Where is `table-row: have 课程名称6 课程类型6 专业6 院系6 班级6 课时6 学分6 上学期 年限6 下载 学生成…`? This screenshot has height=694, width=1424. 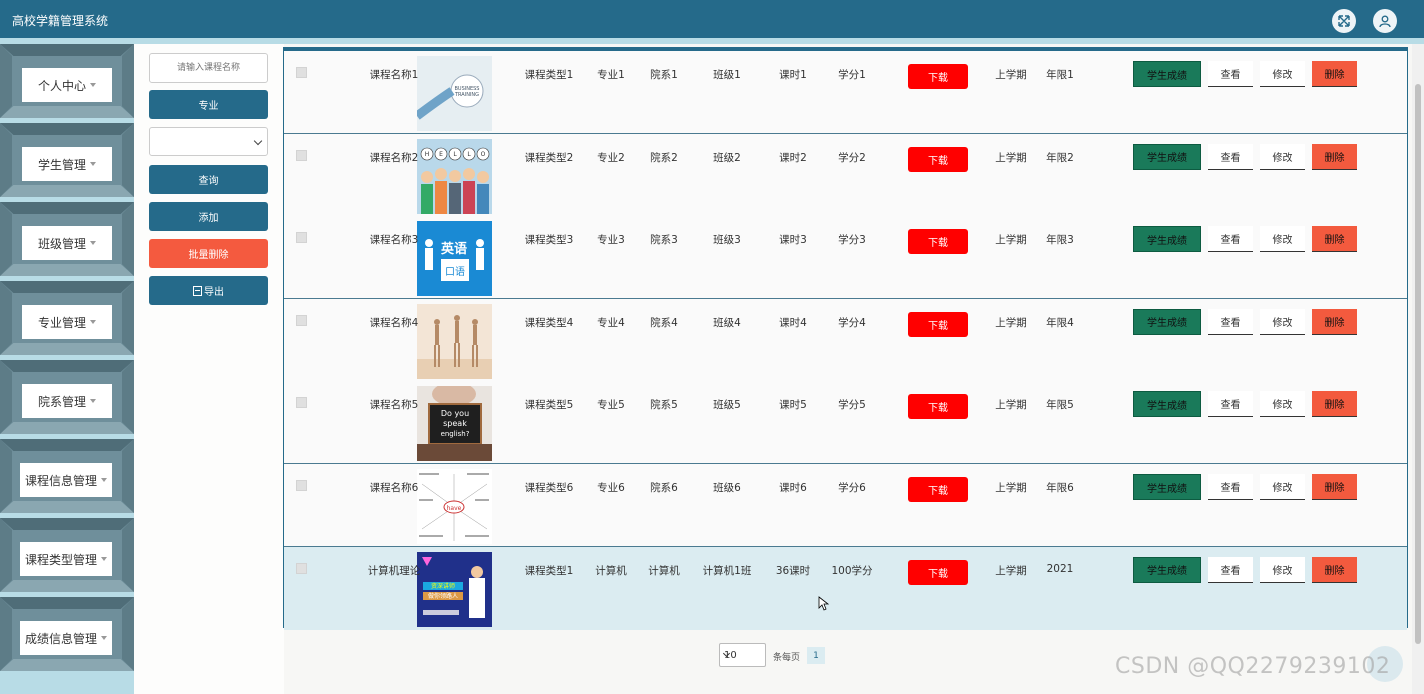
table-row: have 课程名称6 课程类型6 专业6 院系6 班级6 课时6 学分6 上学期 年限6 下载 学生成… is located at coordinates (845, 505).